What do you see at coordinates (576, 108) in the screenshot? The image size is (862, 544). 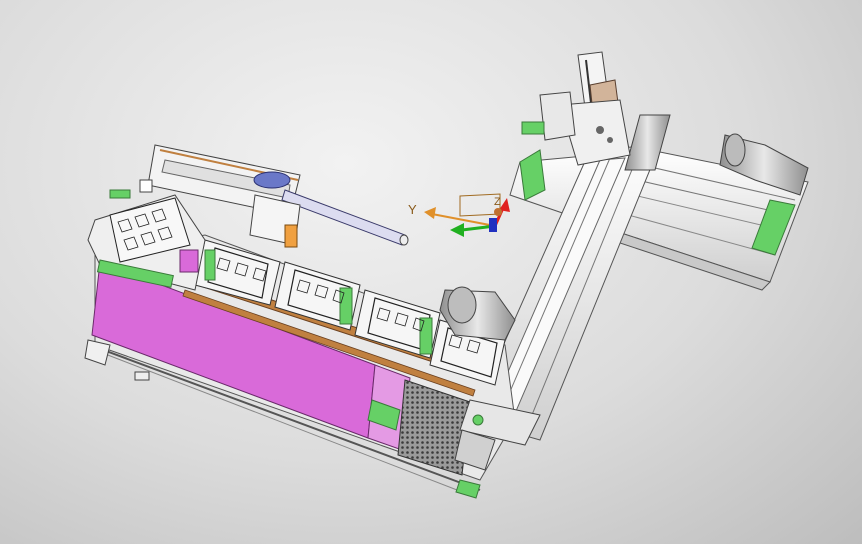 I see `z-axis-carriage` at bounding box center [576, 108].